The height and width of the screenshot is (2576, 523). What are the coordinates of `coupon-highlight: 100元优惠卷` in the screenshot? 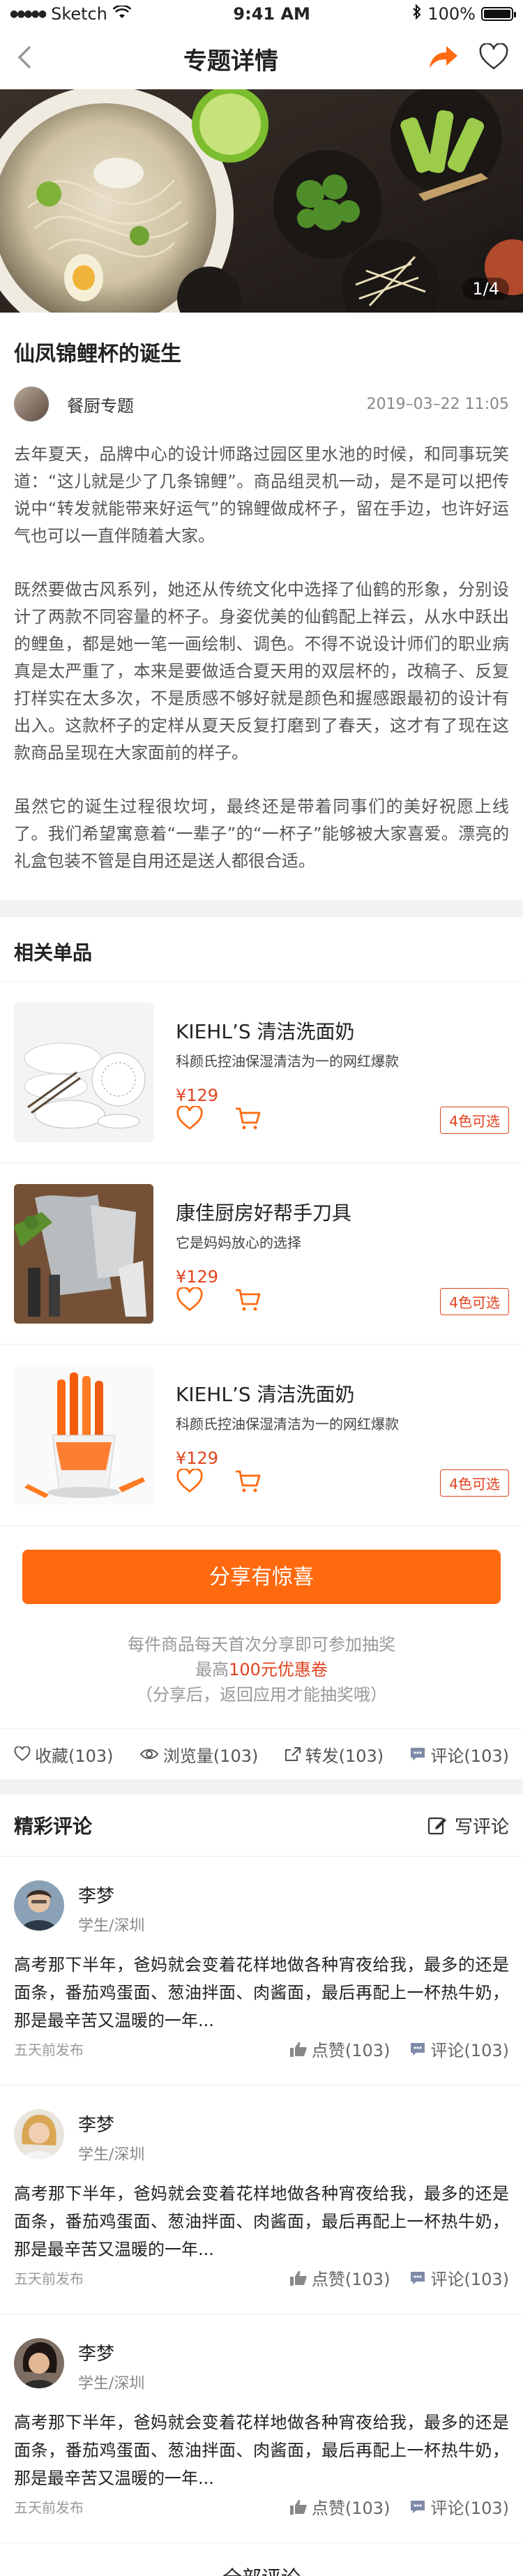 It's located at (278, 1669).